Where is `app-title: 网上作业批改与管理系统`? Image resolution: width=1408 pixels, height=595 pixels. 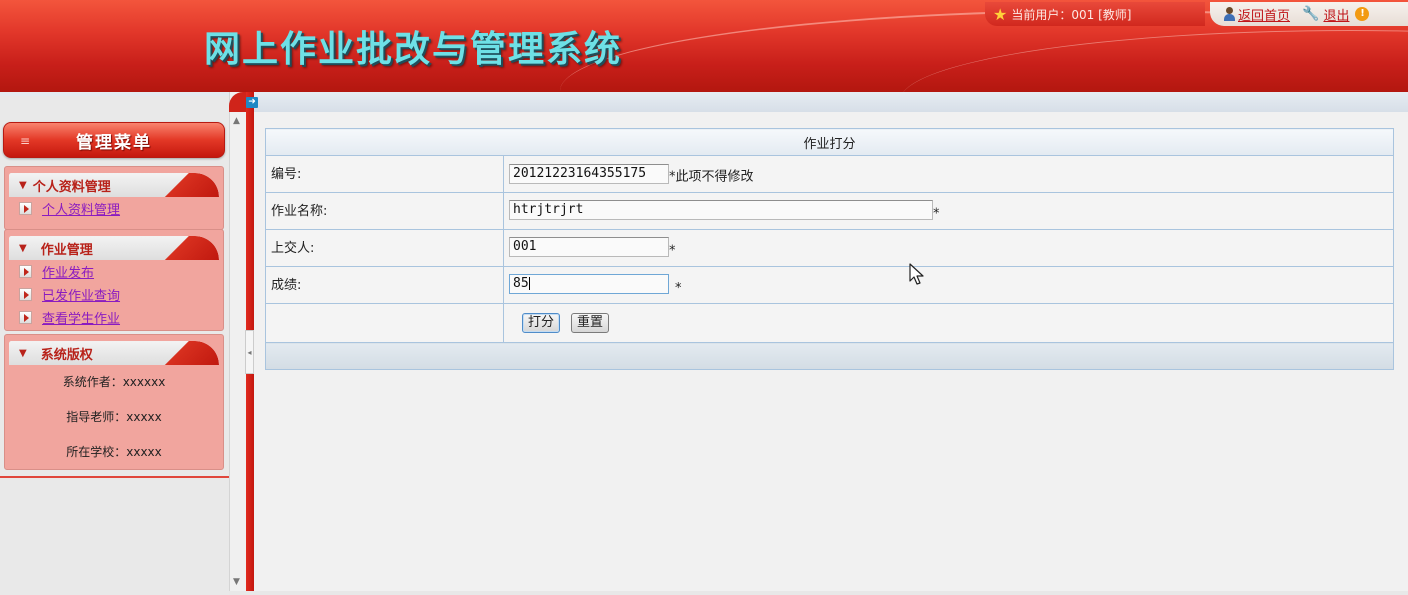 app-title: 网上作业批改与管理系统 is located at coordinates (413, 49).